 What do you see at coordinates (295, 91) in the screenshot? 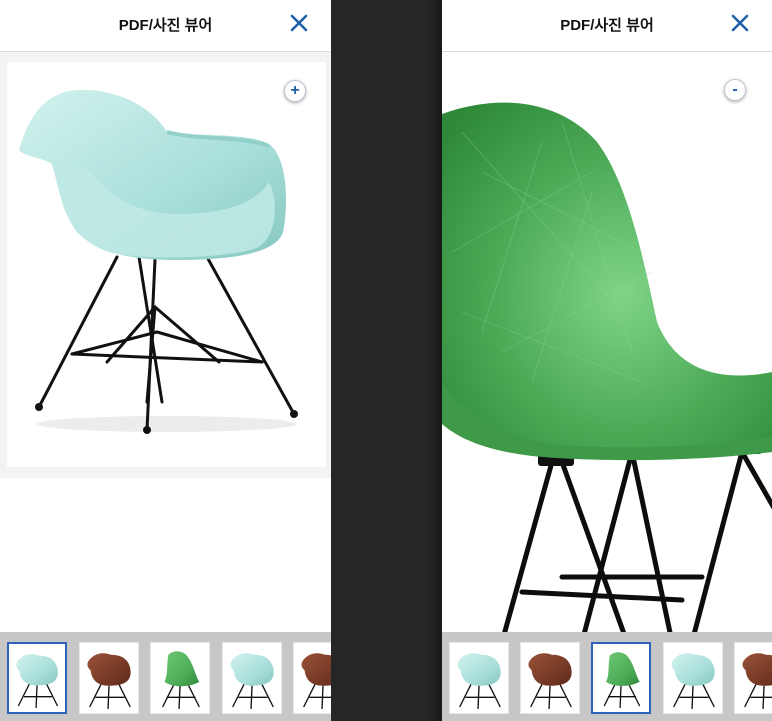
I see `zoom-in-icon: +` at bounding box center [295, 91].